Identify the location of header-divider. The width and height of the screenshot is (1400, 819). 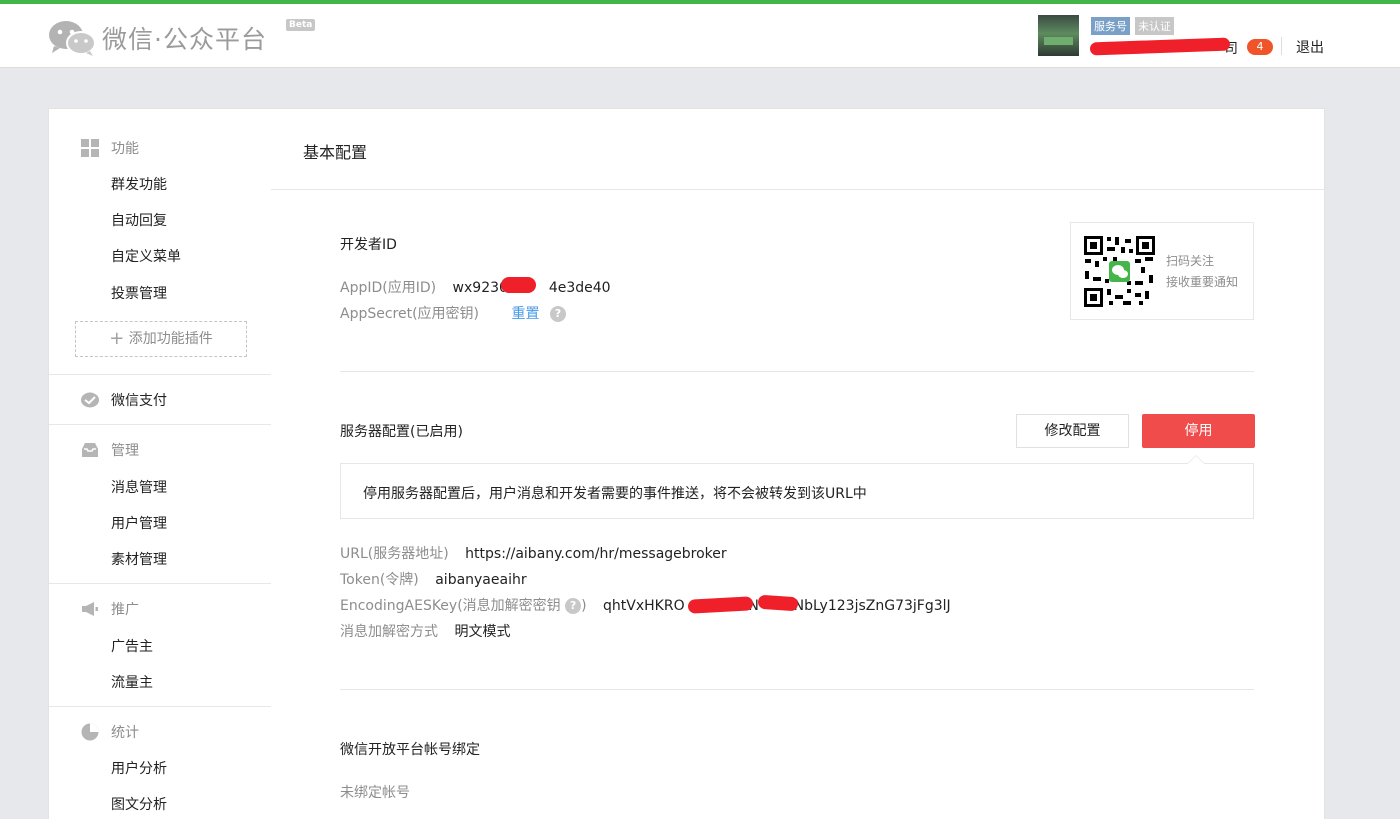
(1281, 46).